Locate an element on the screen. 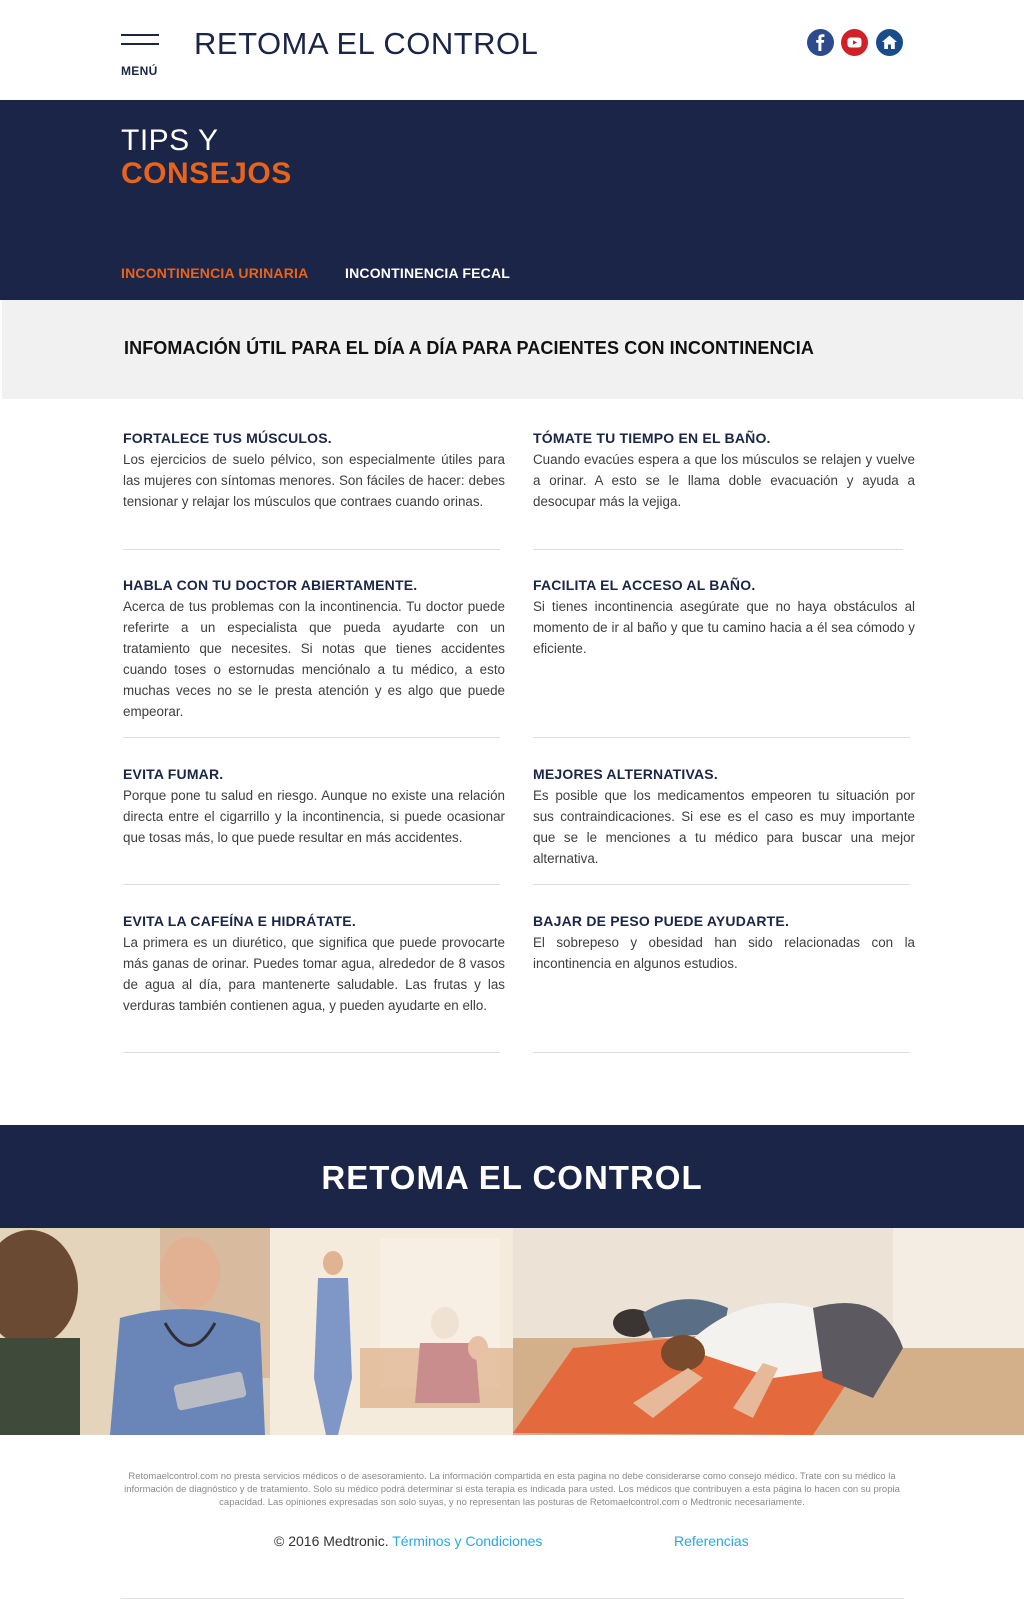 The image size is (1024, 1601). footer-banner-title: RETOMA EL CONTROL is located at coordinates (512, 1177).